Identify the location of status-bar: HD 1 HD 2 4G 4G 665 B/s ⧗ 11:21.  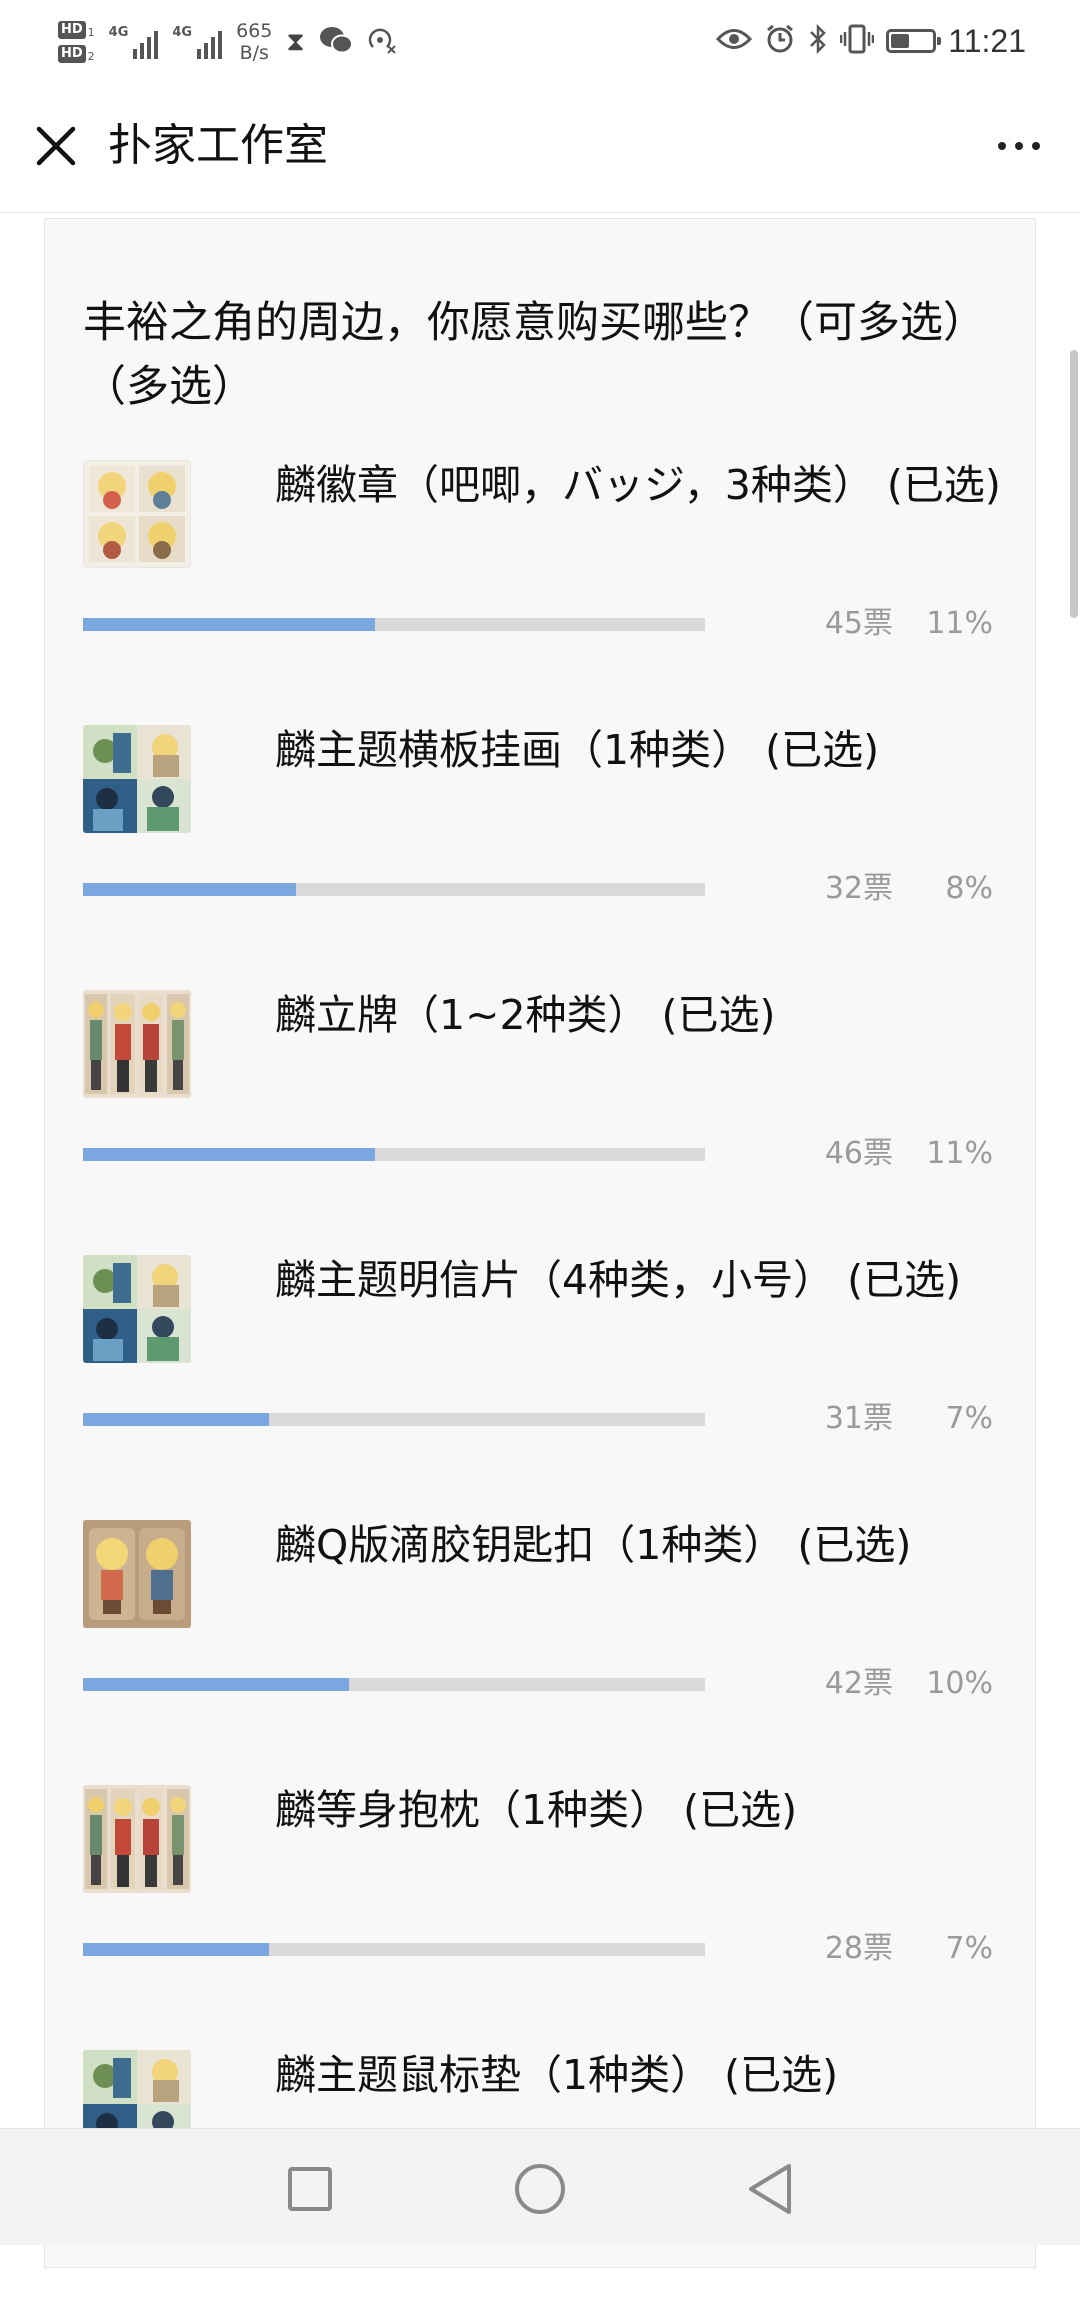
(540, 40).